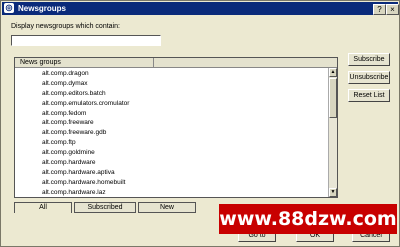 The image size is (400, 247). Describe the element at coordinates (171, 123) in the screenshot. I see `list-item: alt.comp.freeware` at that location.